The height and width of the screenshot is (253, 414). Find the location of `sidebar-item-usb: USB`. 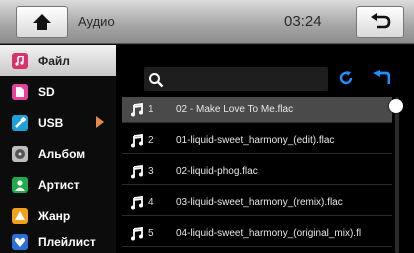

sidebar-item-usb: USB is located at coordinates (58, 122).